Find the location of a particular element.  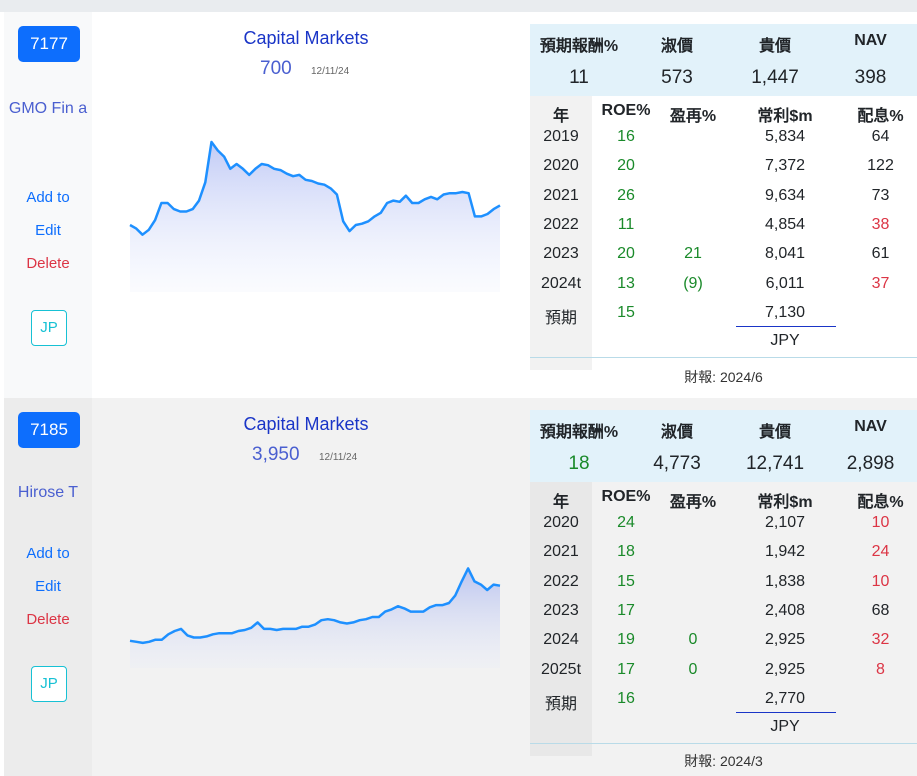

table-cell: 2,107 is located at coordinates (785, 522).